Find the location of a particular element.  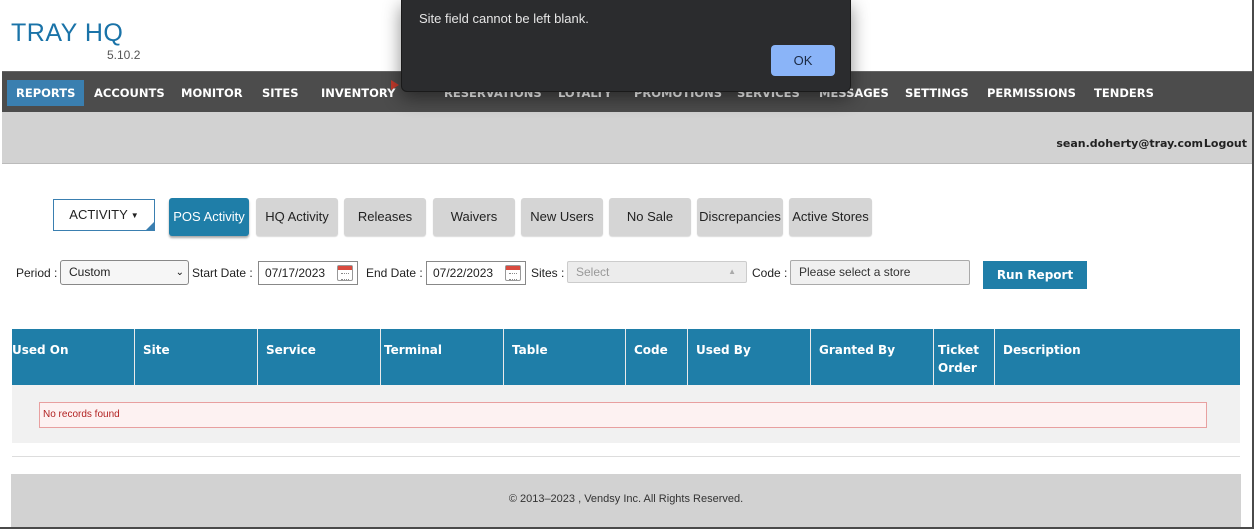

caret-up-icon: ▲ is located at coordinates (732, 271).